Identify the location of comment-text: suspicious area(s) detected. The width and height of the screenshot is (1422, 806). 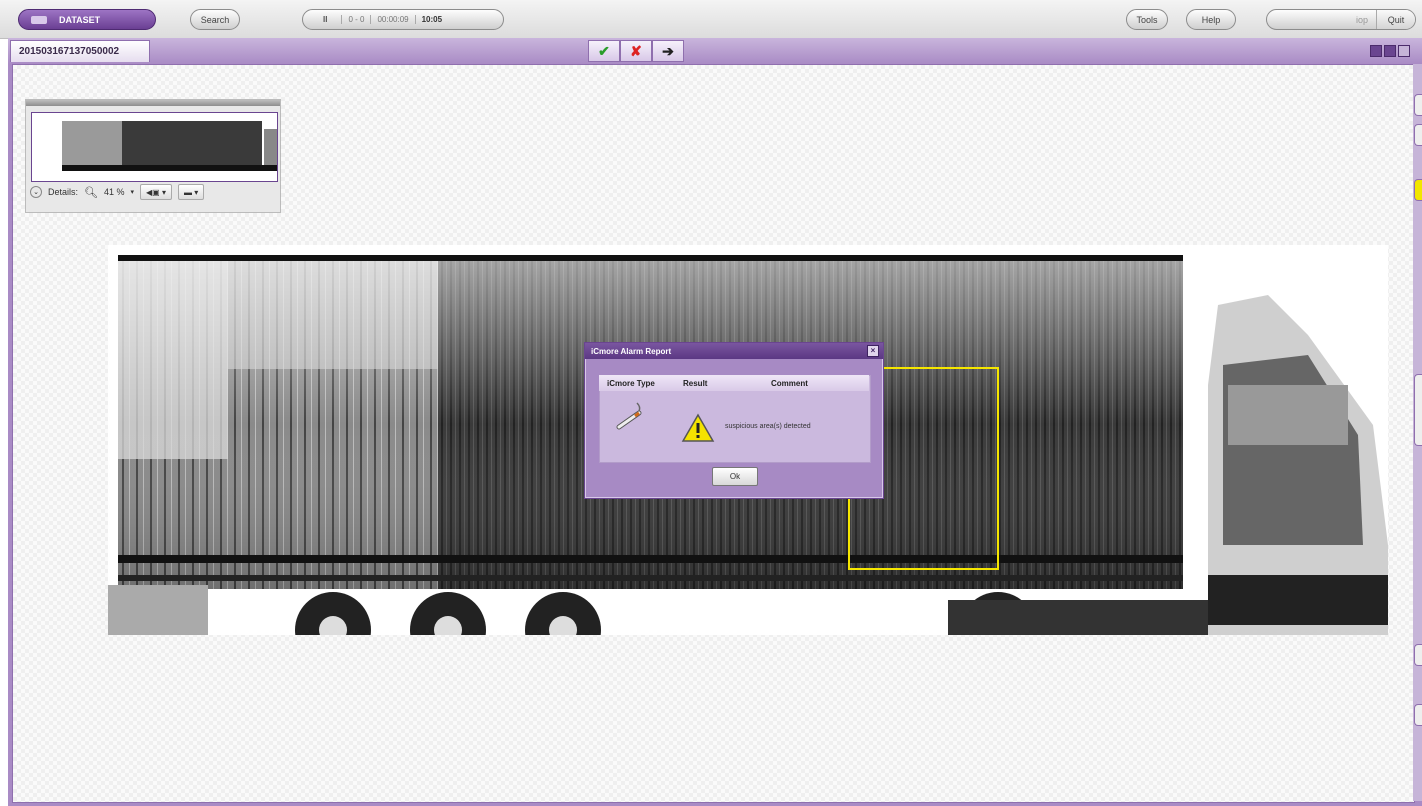
(768, 426).